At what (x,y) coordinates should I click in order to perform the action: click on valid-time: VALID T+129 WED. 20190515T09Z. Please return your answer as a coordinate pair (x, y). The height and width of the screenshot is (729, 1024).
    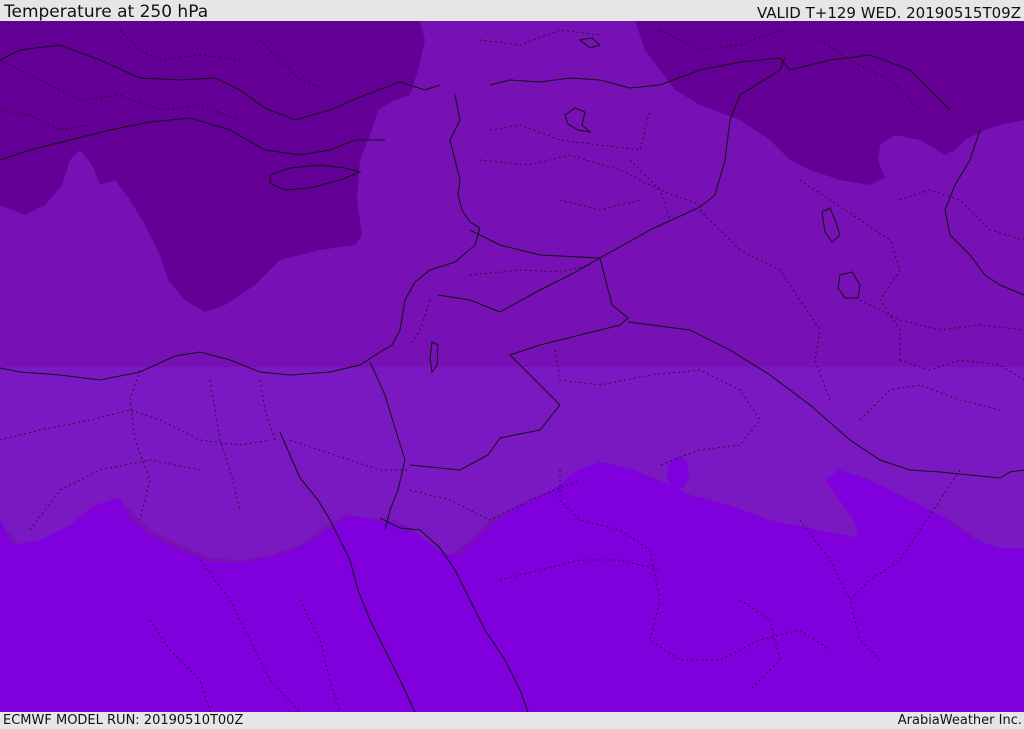
    Looking at the image, I should click on (888, 13).